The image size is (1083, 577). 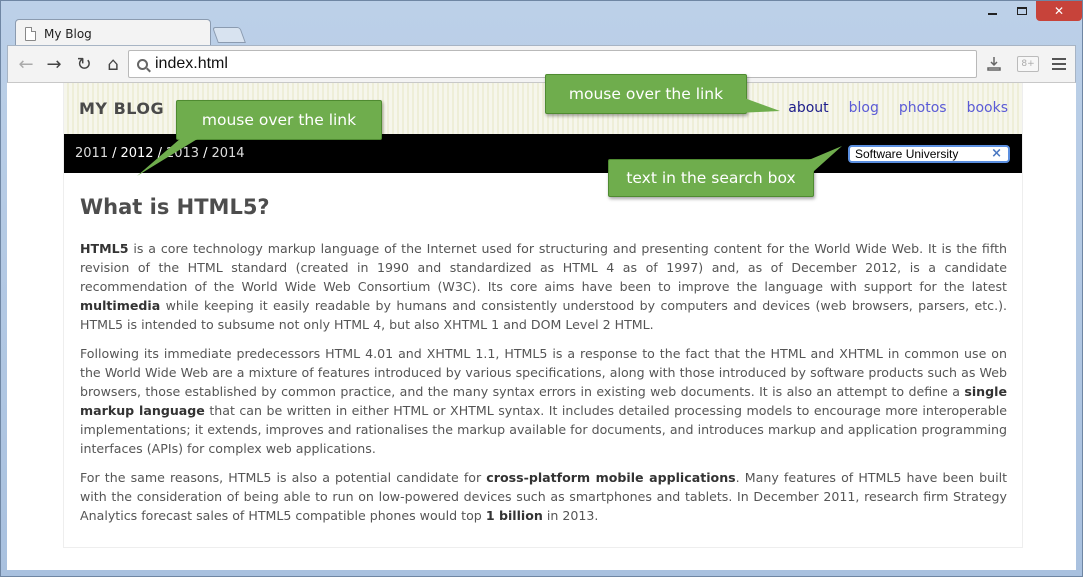 I want to click on home-button: ⌂, so click(x=113, y=64).